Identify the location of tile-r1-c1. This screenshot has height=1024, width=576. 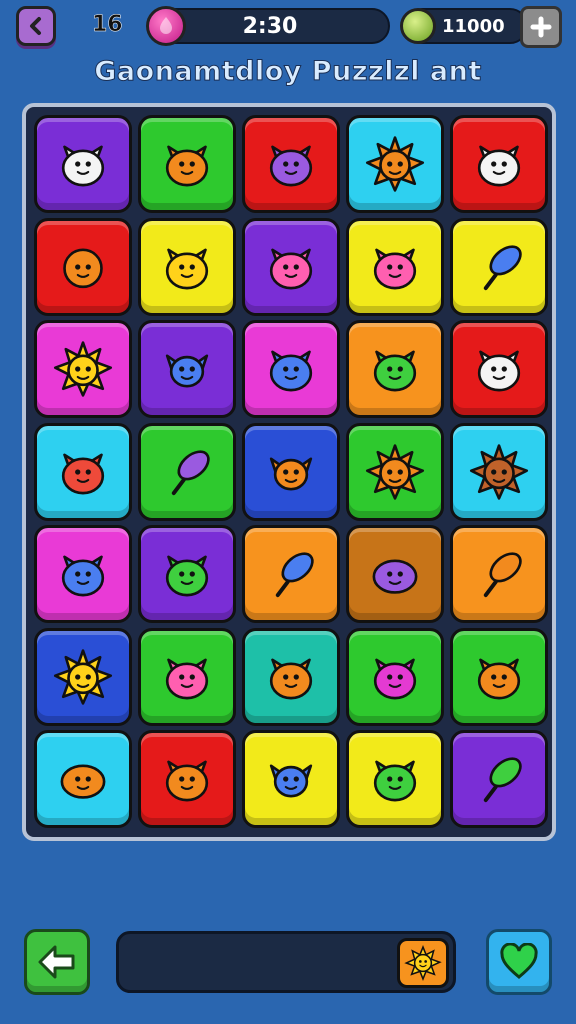
(83, 164).